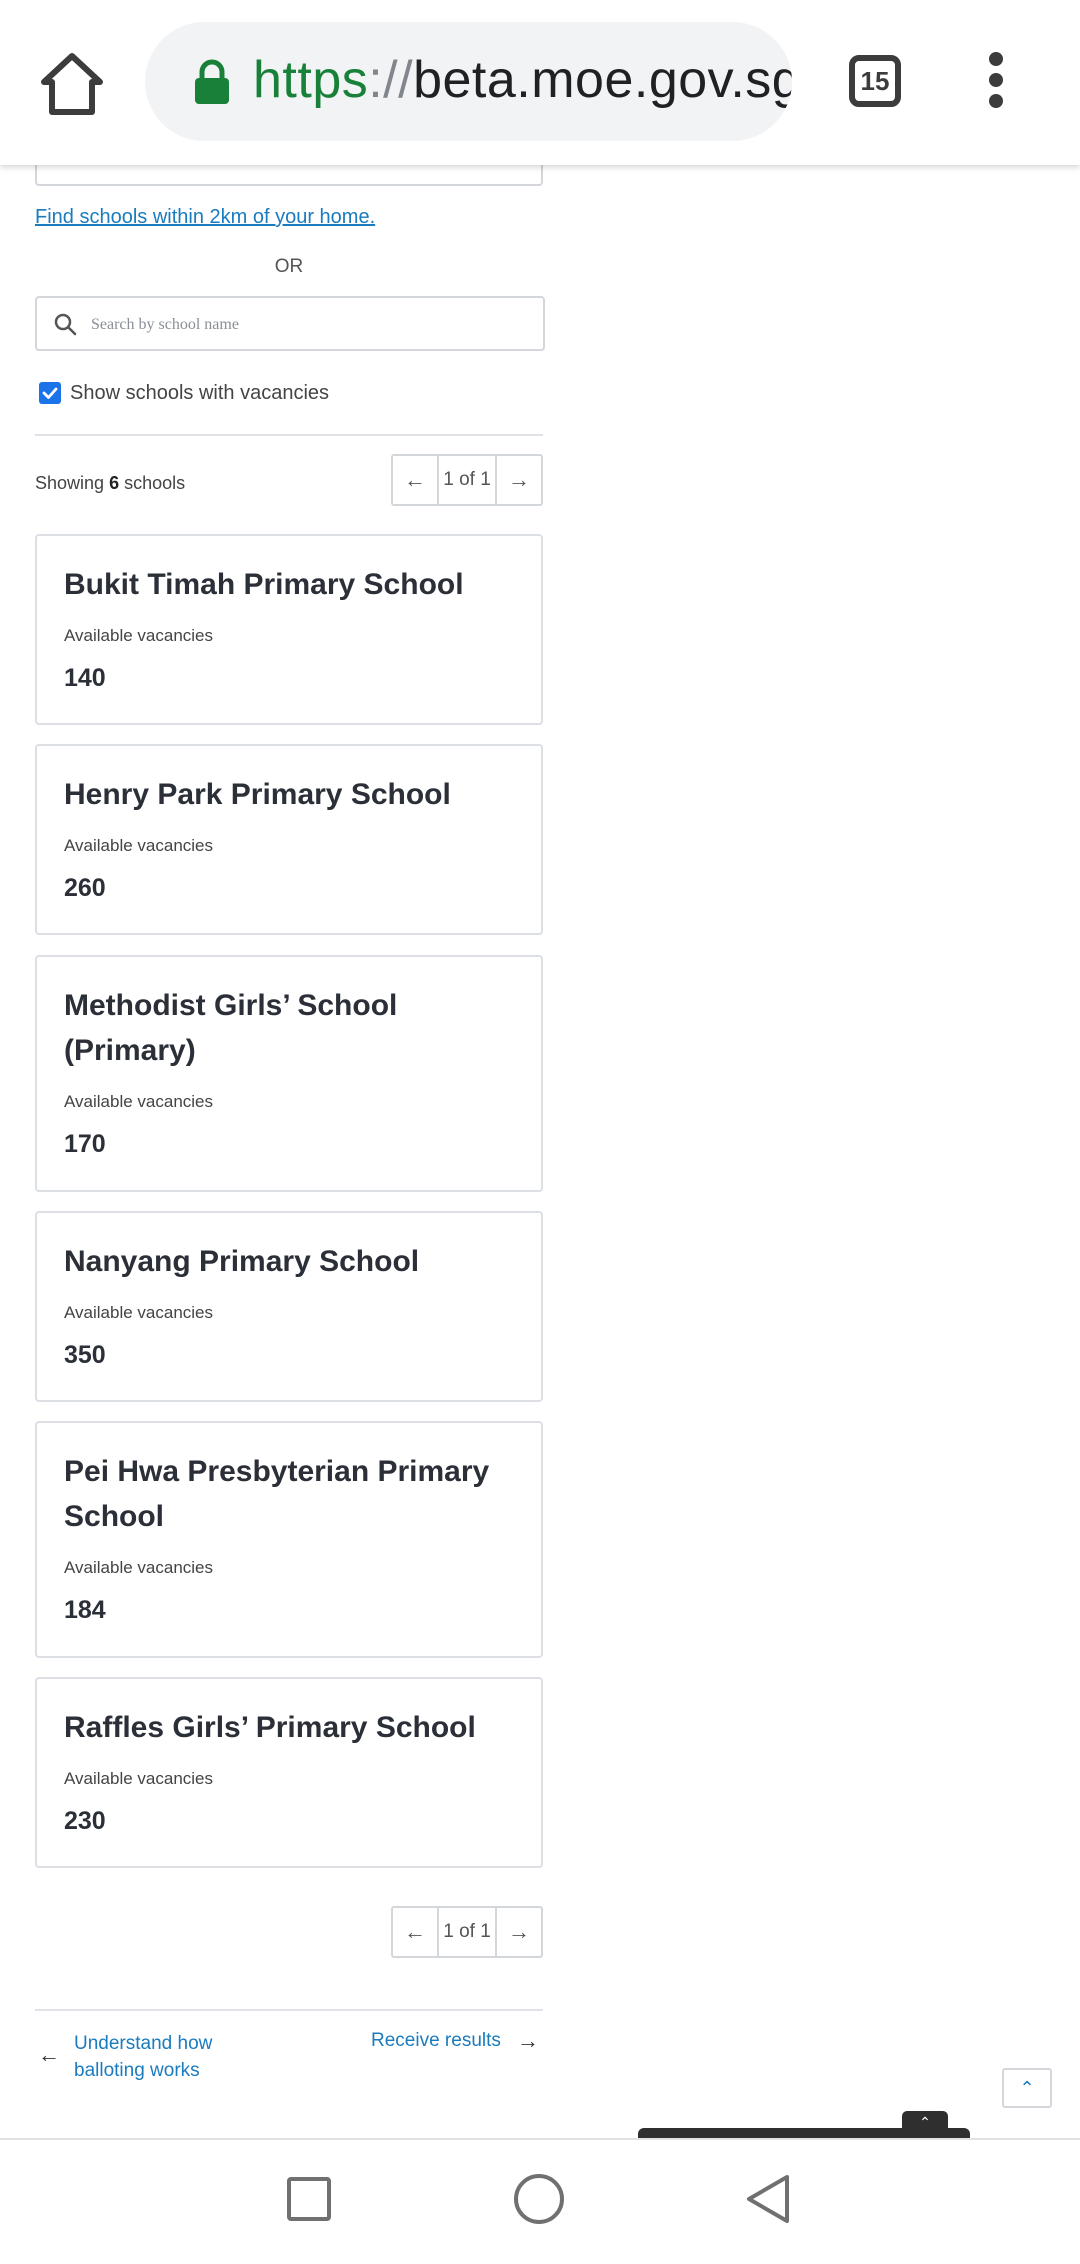  Describe the element at coordinates (602, 80) in the screenshot. I see `url-host: beta.moe.gov.sg` at that location.